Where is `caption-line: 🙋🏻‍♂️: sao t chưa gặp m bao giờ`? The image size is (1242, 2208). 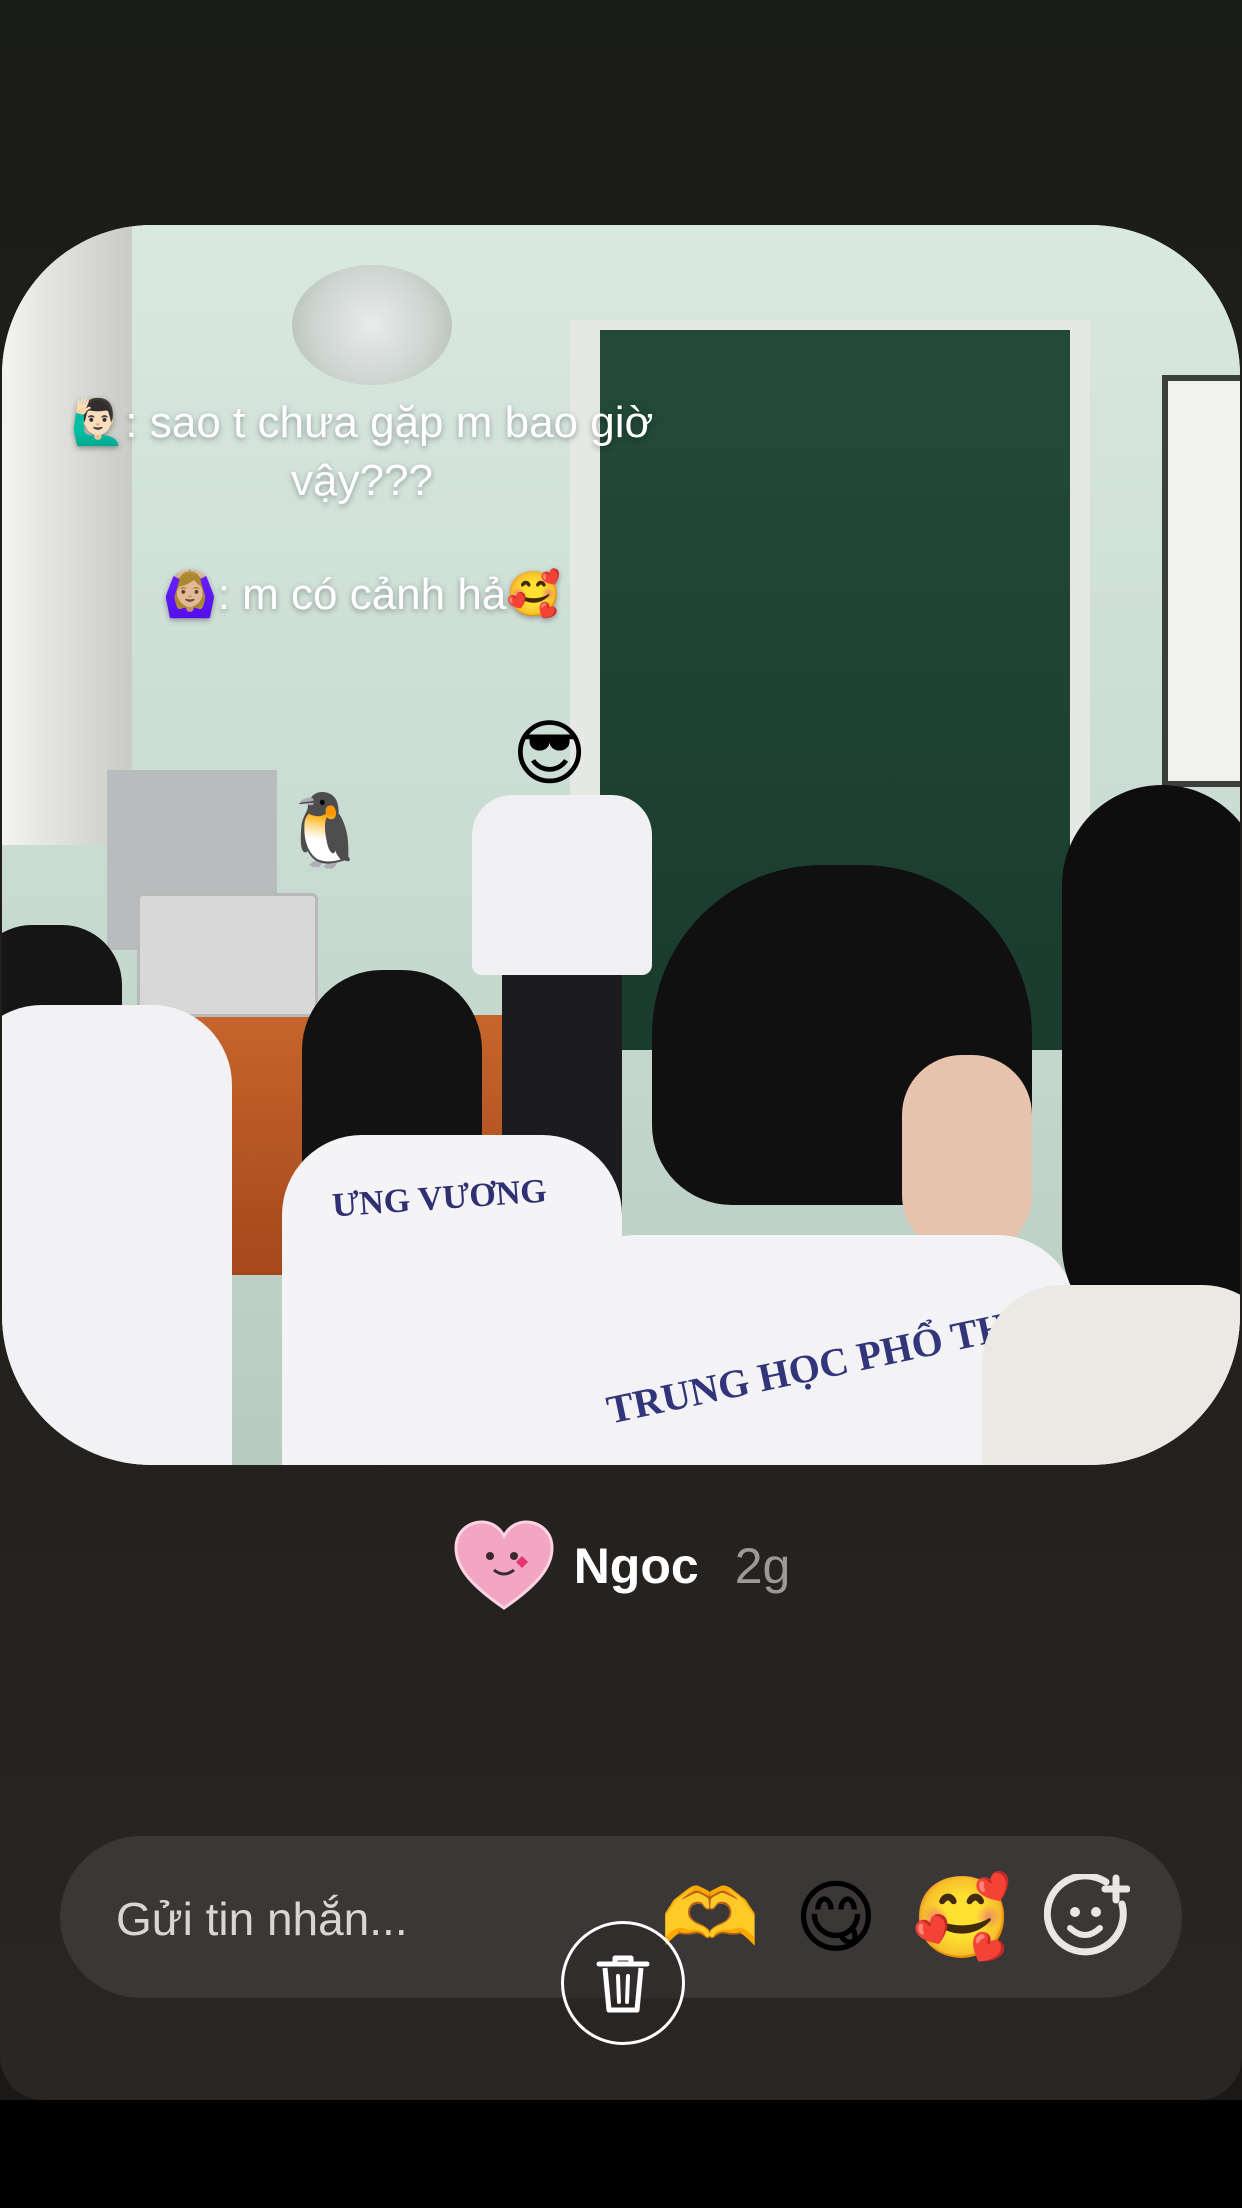
caption-line: 🙋🏻‍♂️: sao t chưa gặp m bao giờ is located at coordinates (362, 422).